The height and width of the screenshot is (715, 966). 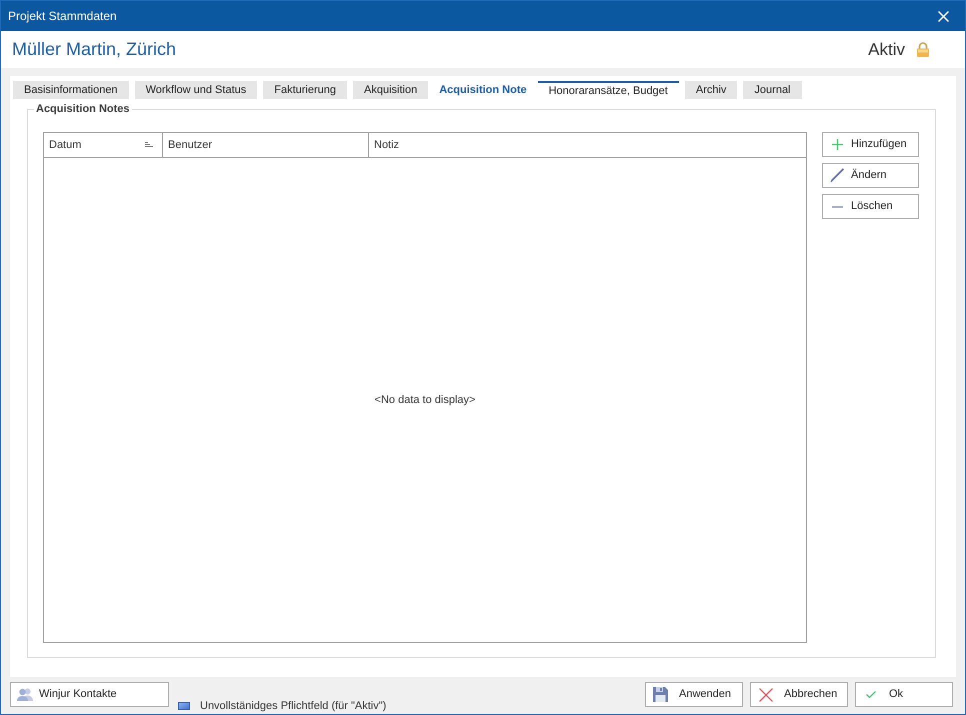 What do you see at coordinates (608, 90) in the screenshot?
I see `tab: Honoraransätze, Budget` at bounding box center [608, 90].